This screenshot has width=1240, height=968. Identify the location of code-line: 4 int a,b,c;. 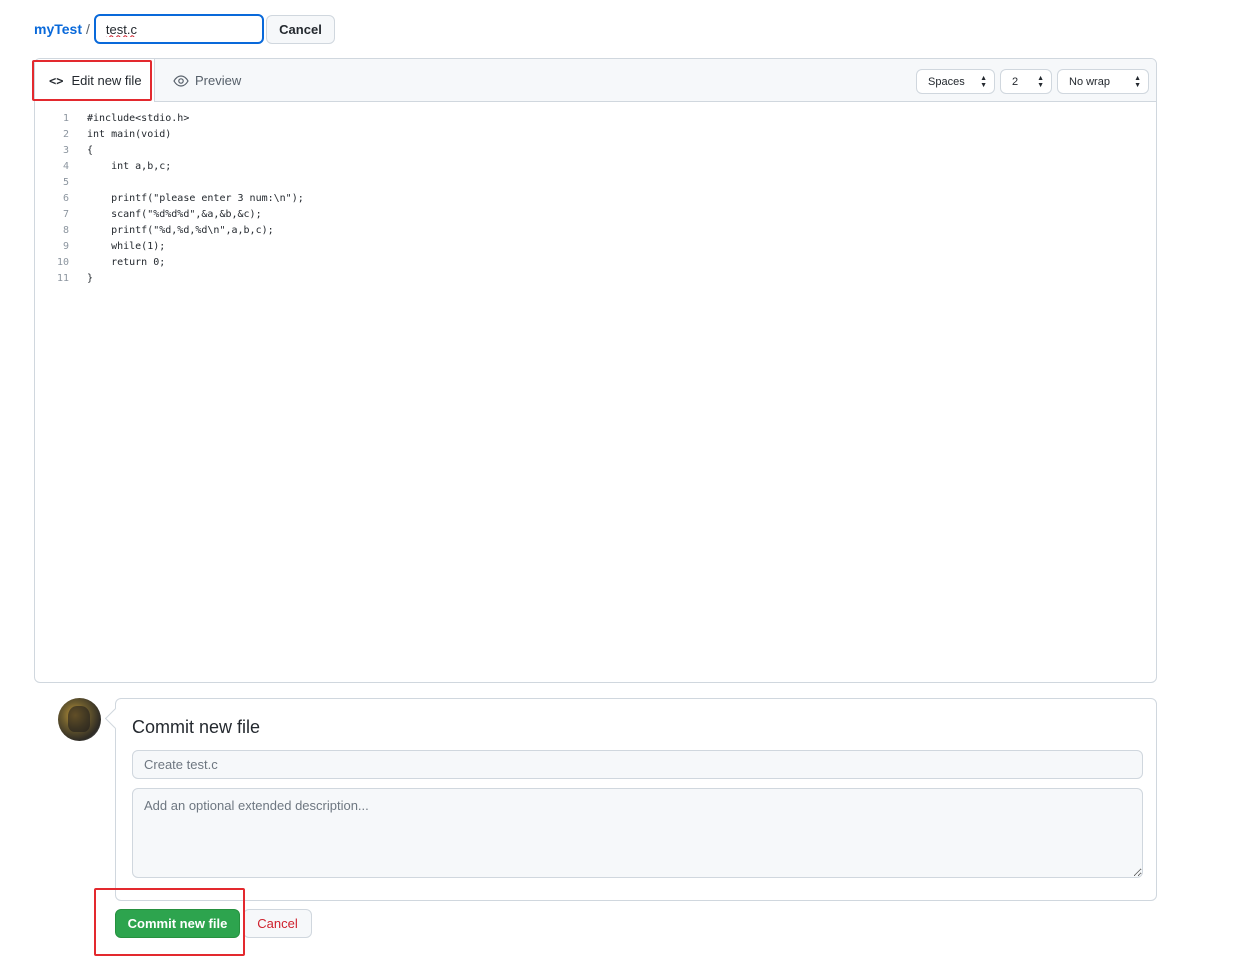
(595, 167).